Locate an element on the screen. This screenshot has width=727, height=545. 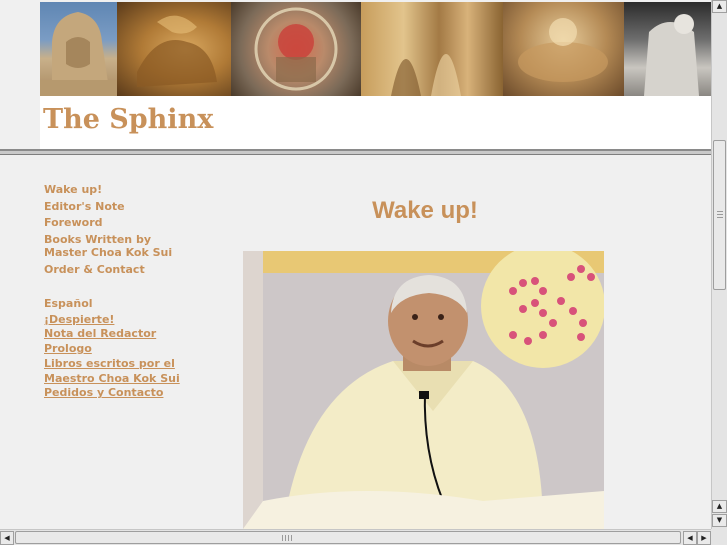
nav-link-master-choa-kok-sui: Master Choa Kok Sui is located at coordinates (129, 253).